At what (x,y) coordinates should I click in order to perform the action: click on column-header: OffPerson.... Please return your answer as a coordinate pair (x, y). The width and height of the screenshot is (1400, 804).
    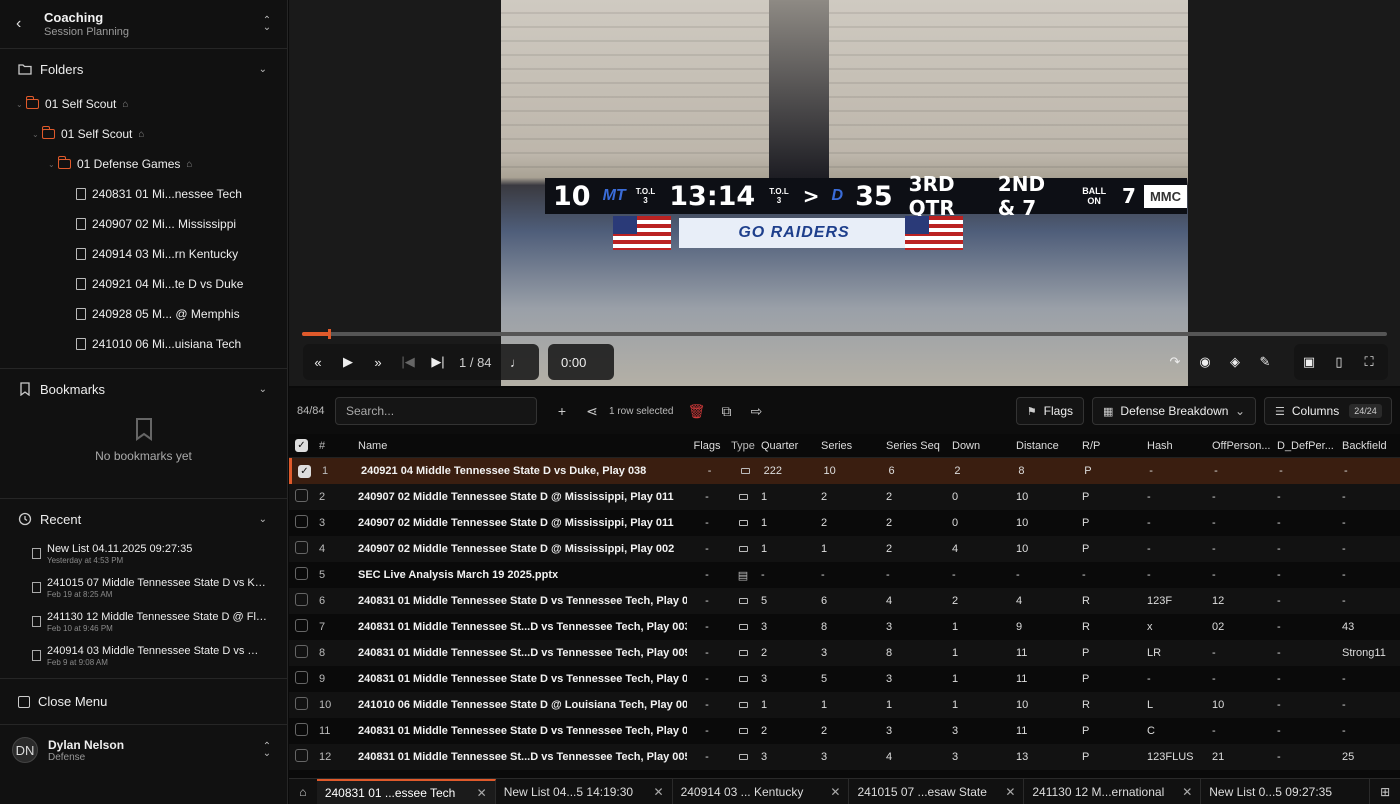
    Looking at the image, I should click on (1244, 446).